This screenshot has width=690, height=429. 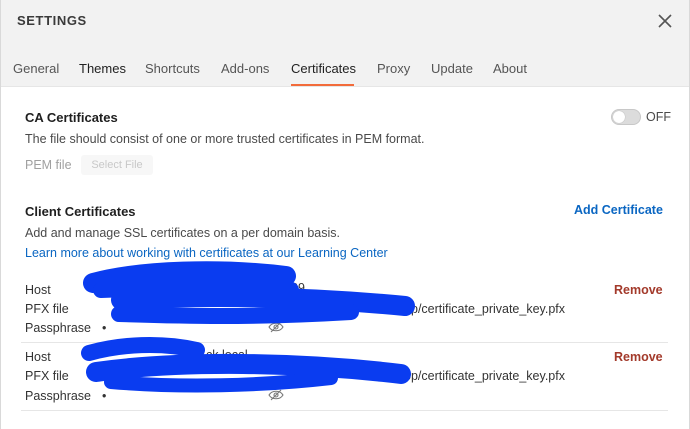 I want to click on ca-certificates-toggle, so click(x=626, y=117).